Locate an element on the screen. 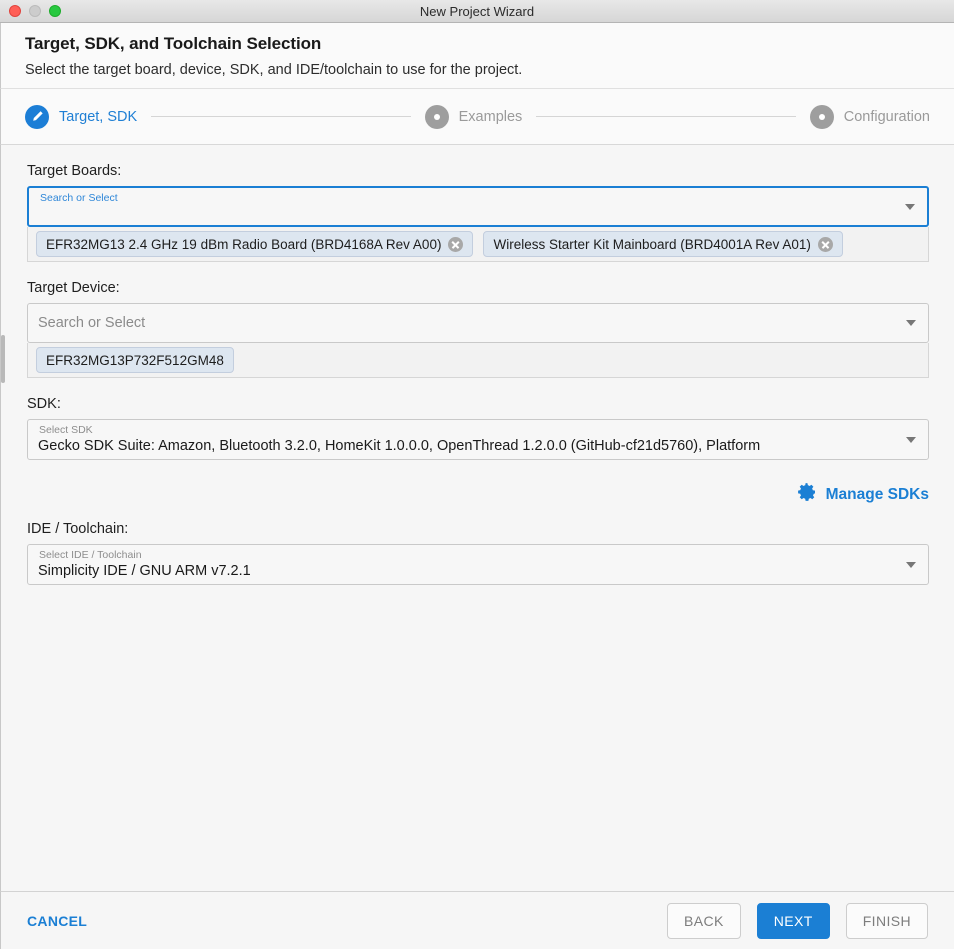 Image resolution: width=954 pixels, height=949 pixels. window-controls is located at coordinates (30, 11).